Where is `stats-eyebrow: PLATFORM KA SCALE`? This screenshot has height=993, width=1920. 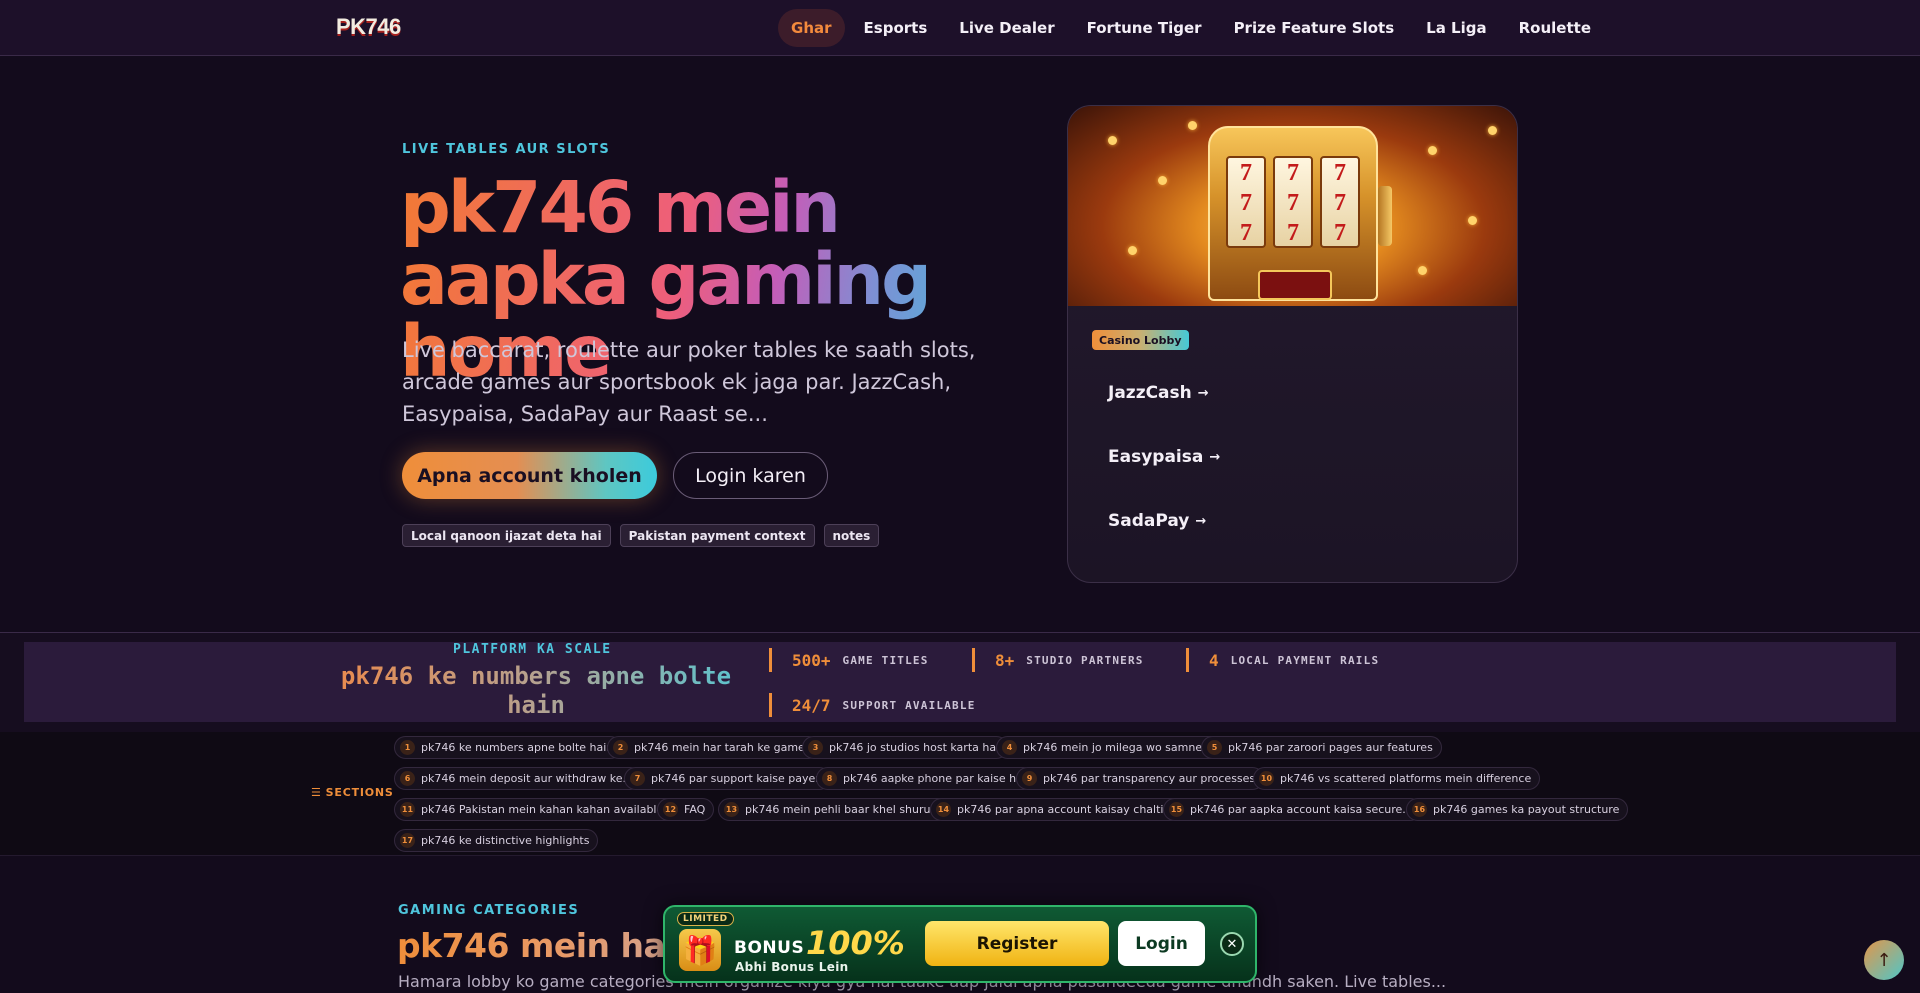 stats-eyebrow: PLATFORM KA SCALE is located at coordinates (532, 649).